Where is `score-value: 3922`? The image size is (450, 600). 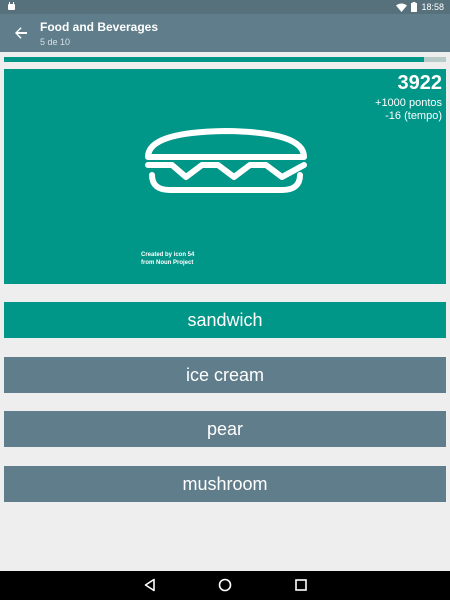 score-value: 3922 is located at coordinates (420, 83).